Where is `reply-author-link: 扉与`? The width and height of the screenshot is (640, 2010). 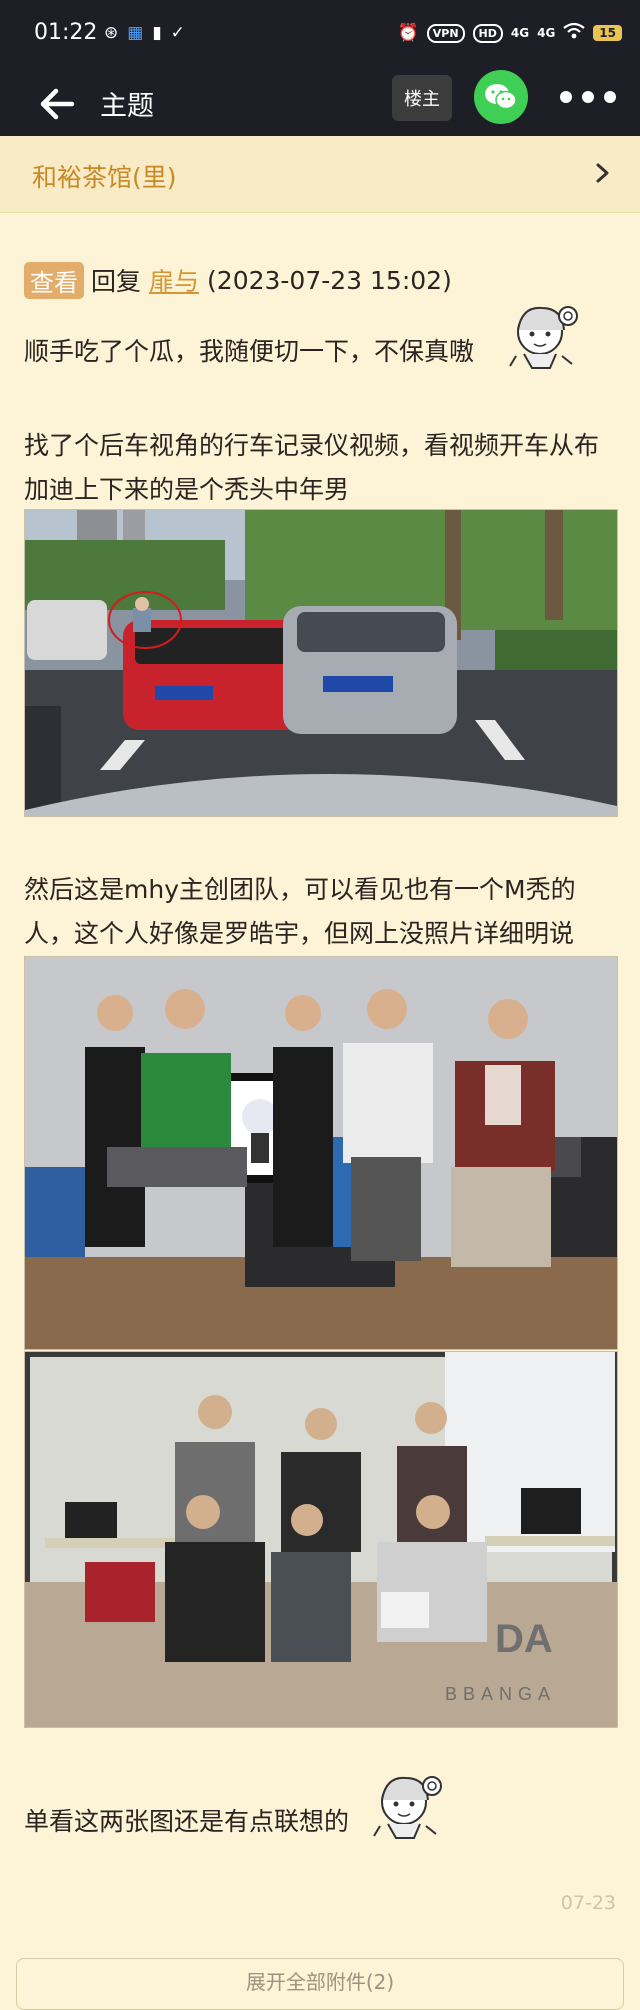 reply-author-link: 扉与 is located at coordinates (174, 280).